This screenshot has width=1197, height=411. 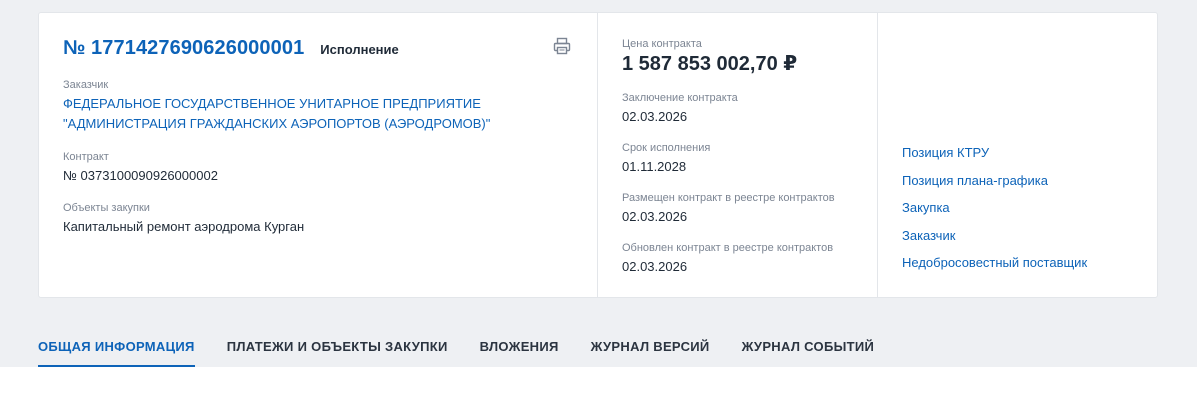 I want to click on detail-label: Заключение контракта, so click(x=680, y=98).